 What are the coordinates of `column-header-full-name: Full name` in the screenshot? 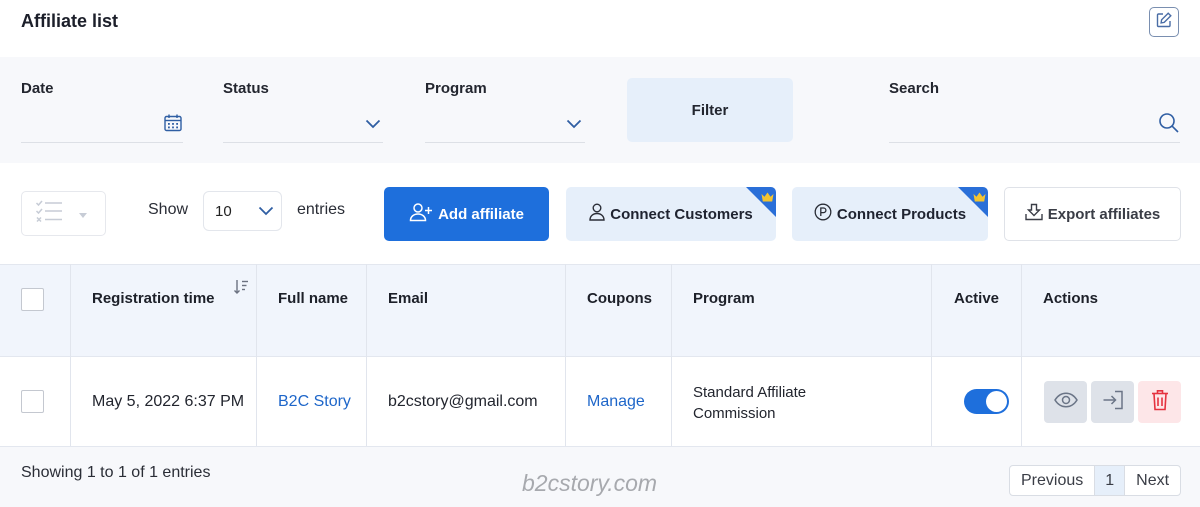 It's located at (313, 298).